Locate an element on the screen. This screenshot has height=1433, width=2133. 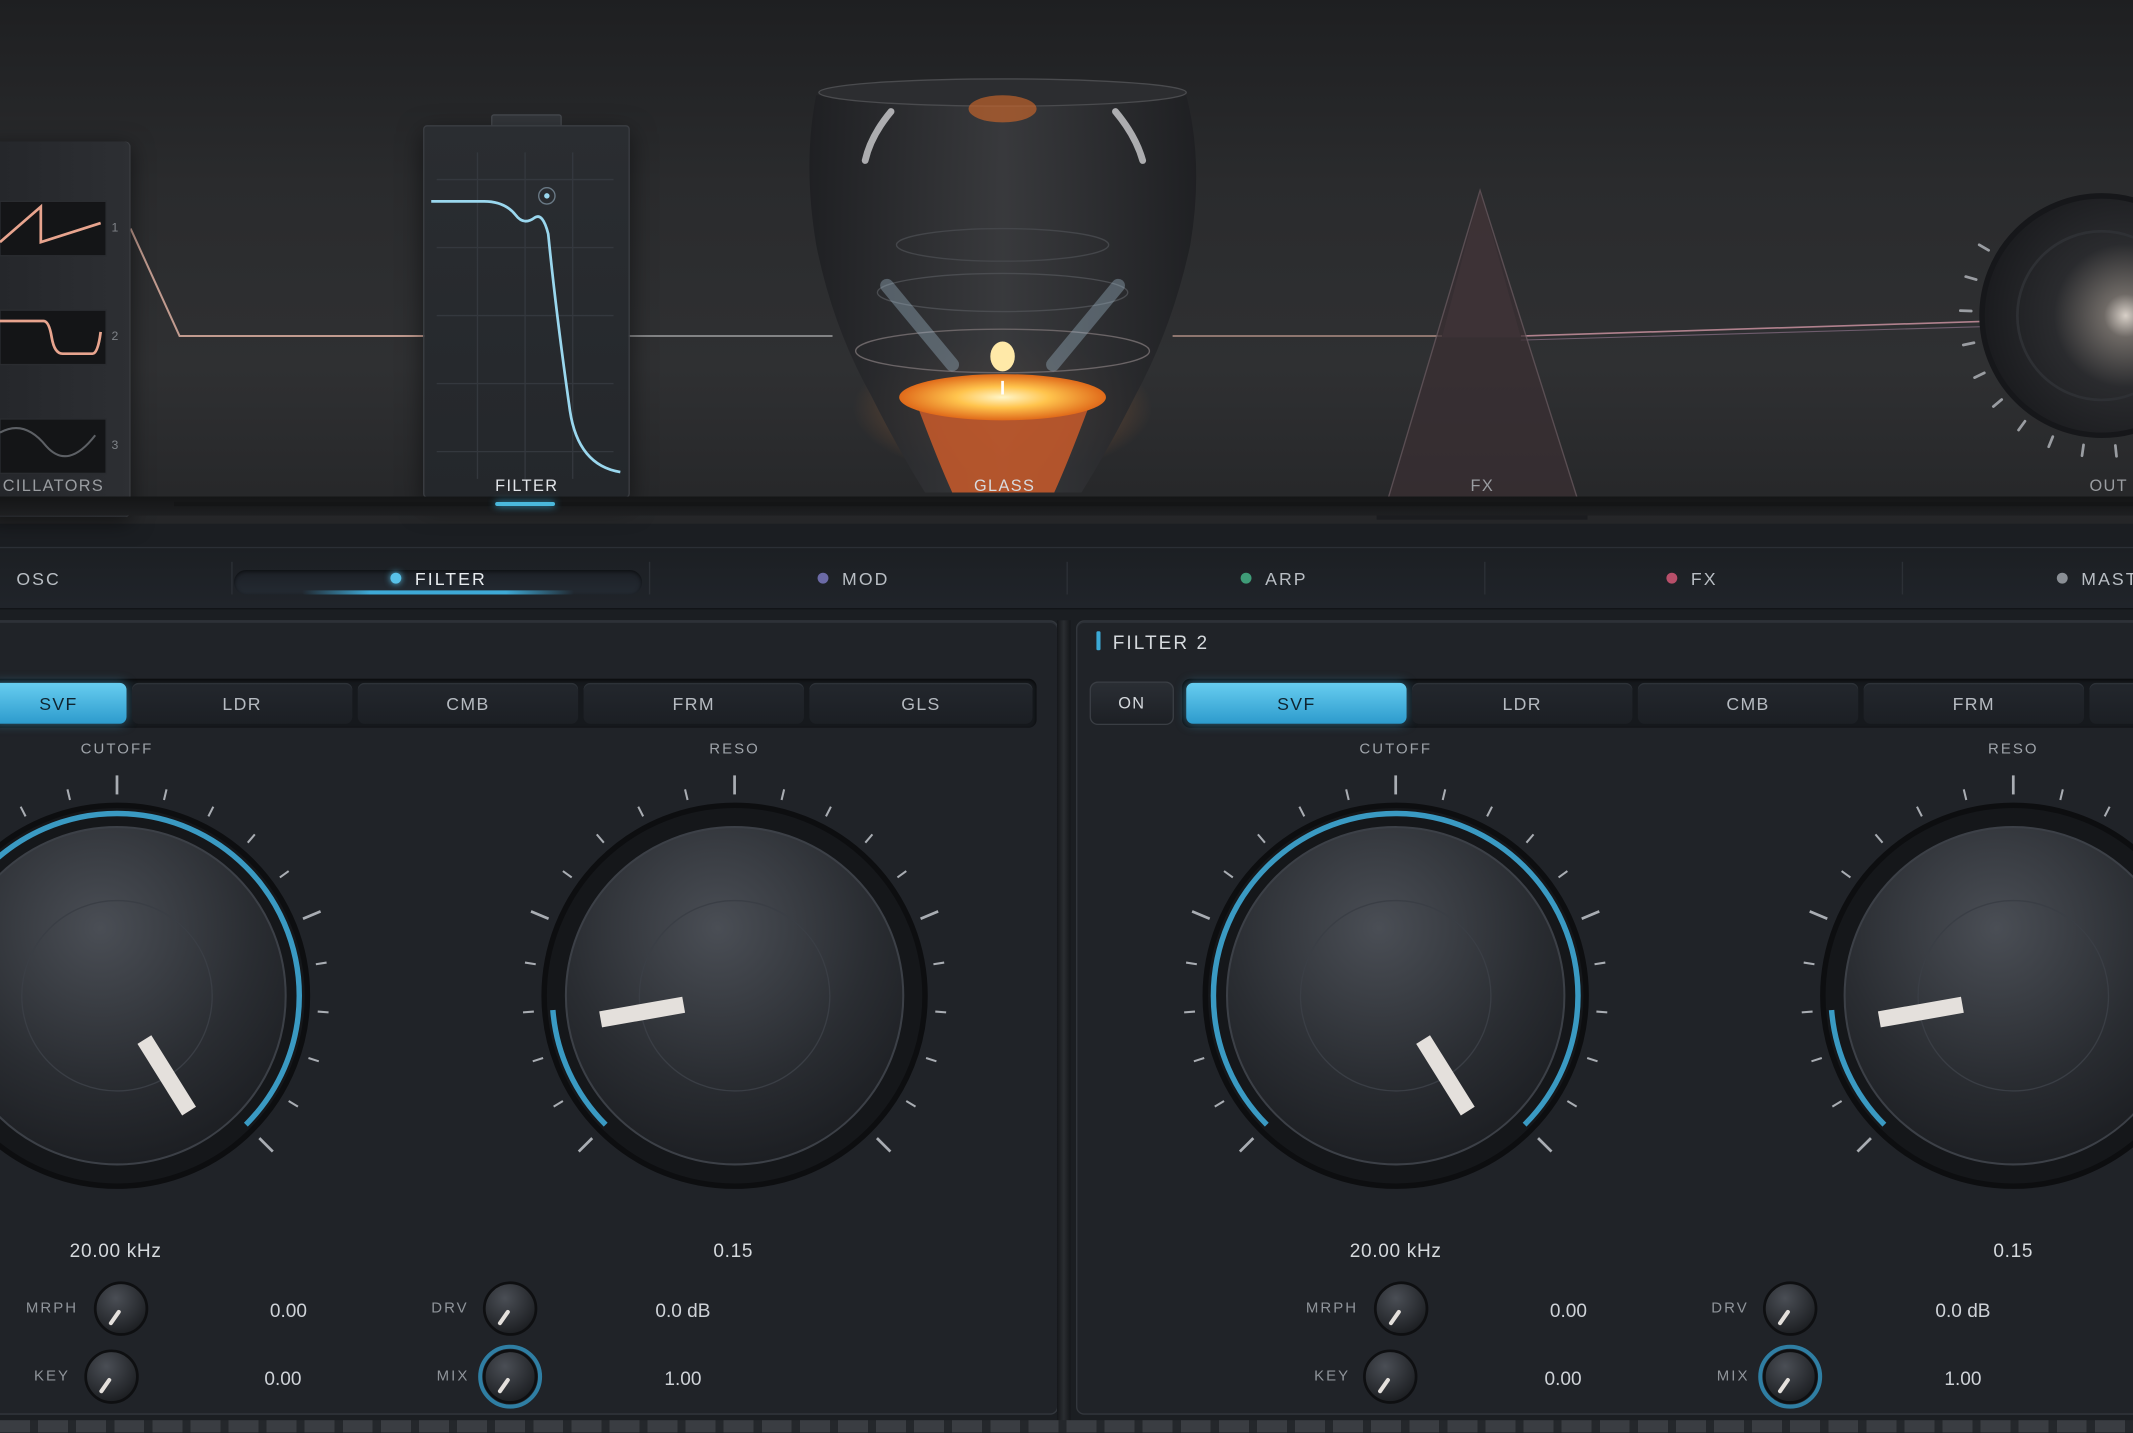
filter-2-reso-value: 0.15 is located at coordinates (2013, 1250).